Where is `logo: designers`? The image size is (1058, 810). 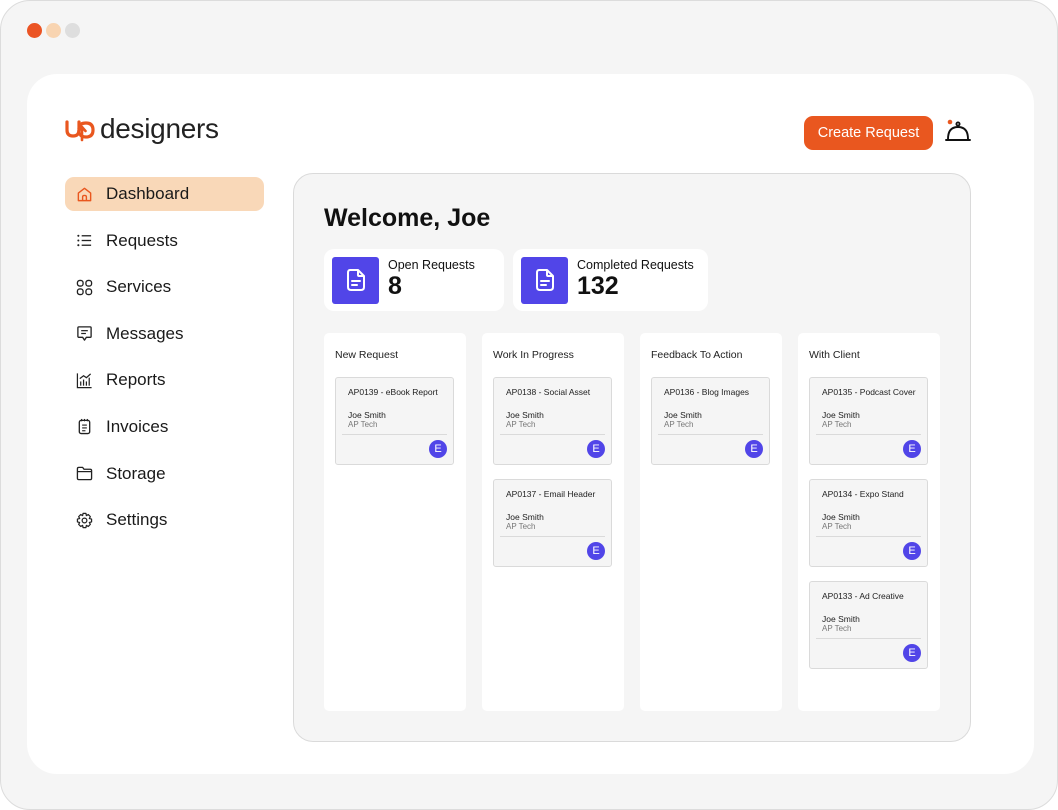
logo: designers is located at coordinates (142, 129).